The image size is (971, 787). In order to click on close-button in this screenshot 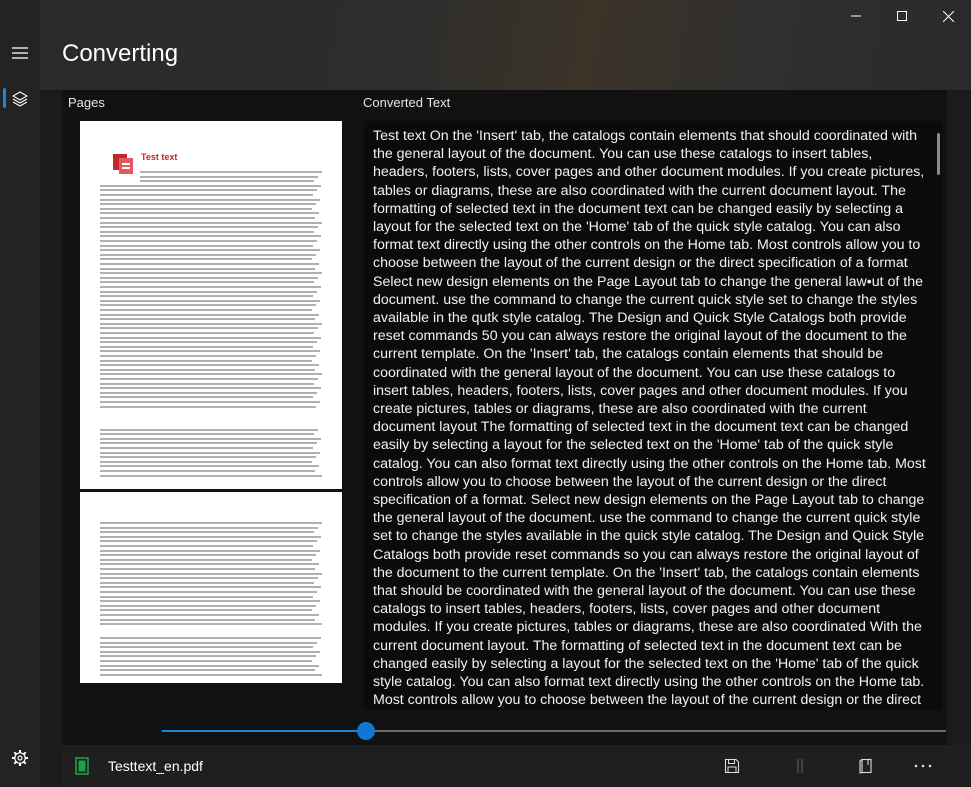, I will do `click(948, 16)`.